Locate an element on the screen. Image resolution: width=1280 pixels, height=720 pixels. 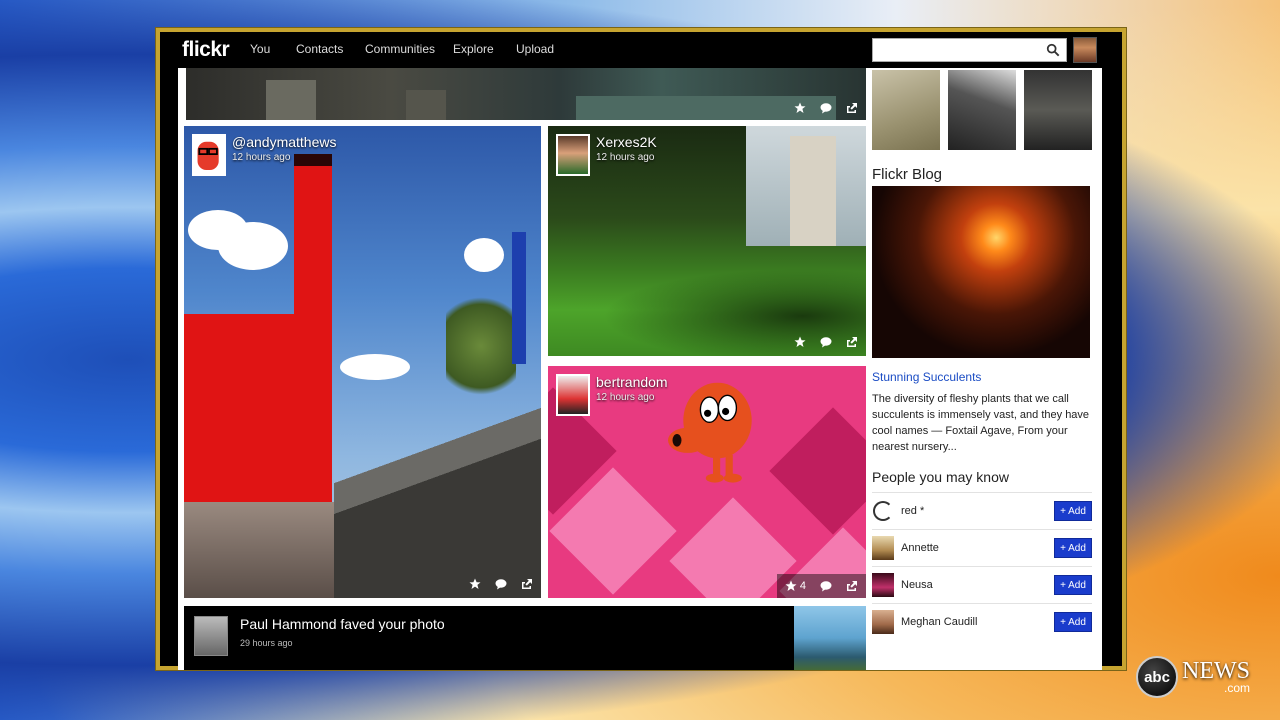
username: @andymatthews is located at coordinates (284, 142).